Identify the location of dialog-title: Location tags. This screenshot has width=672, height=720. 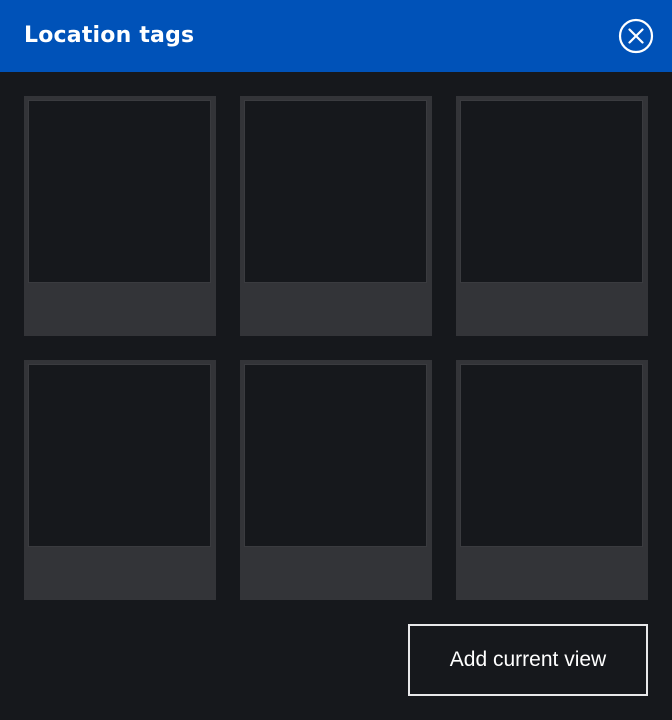
(109, 35).